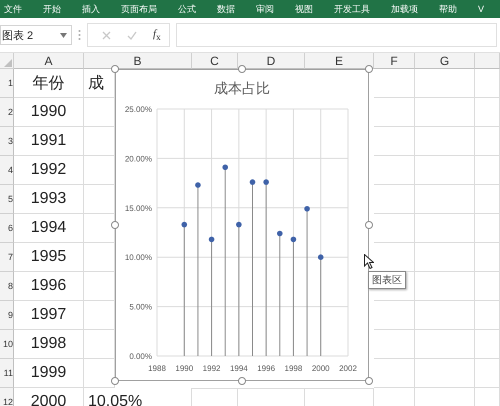  Describe the element at coordinates (445, 61) in the screenshot. I see `column-header: G` at that location.